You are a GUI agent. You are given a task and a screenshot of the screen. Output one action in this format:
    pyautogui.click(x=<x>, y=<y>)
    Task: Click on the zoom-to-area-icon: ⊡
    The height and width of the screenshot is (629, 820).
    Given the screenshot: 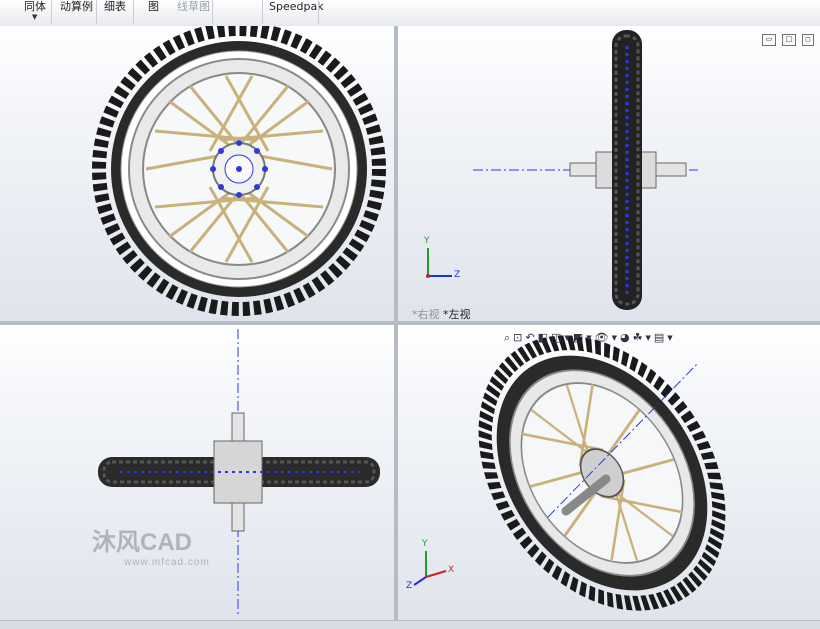 What is the action you would take?
    pyautogui.click(x=517, y=338)
    